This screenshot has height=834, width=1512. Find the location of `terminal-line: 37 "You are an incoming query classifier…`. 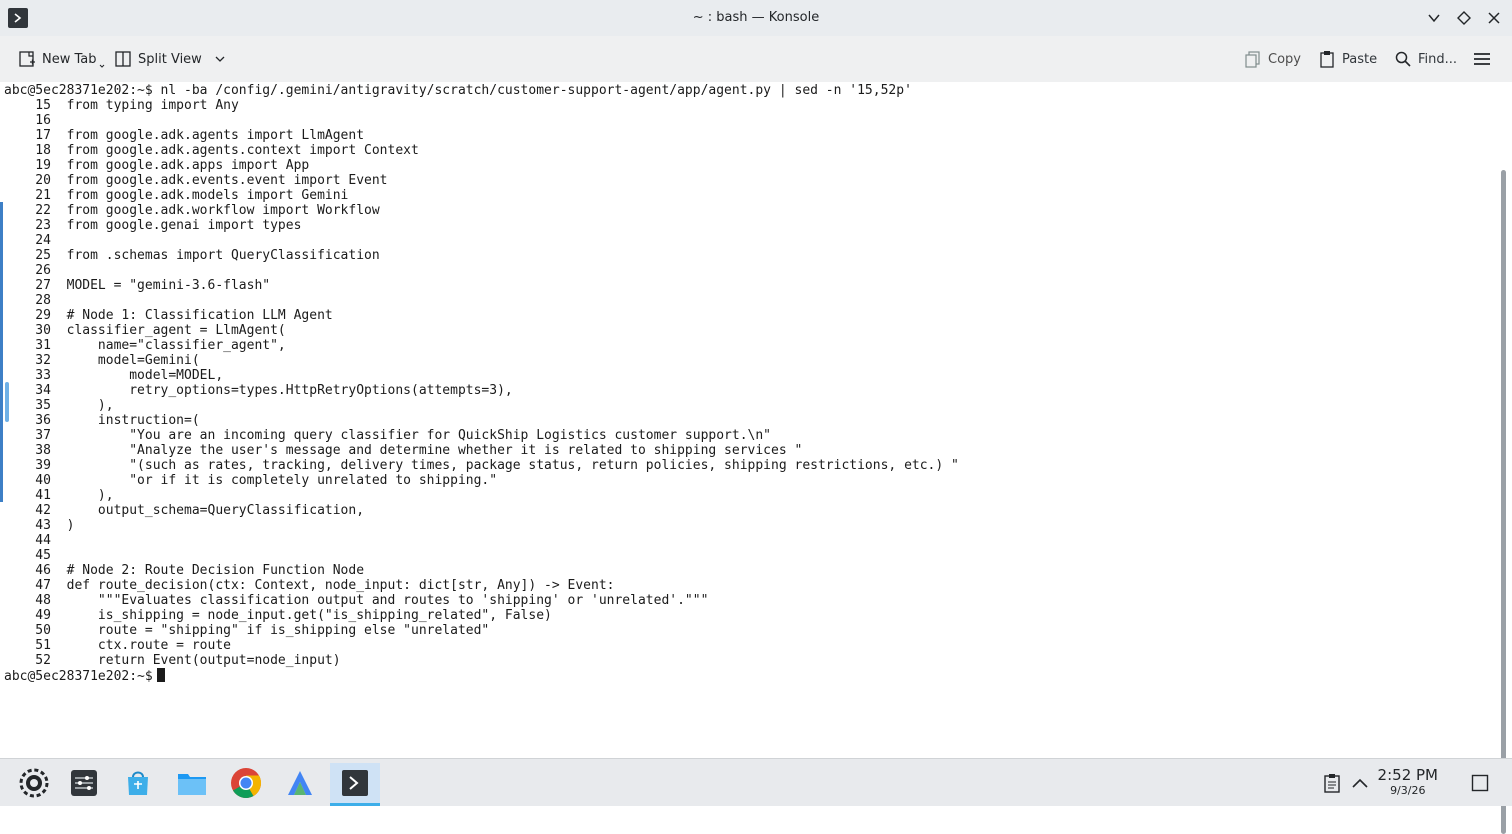

terminal-line: 37 "You are an incoming query classifier… is located at coordinates (388, 435).